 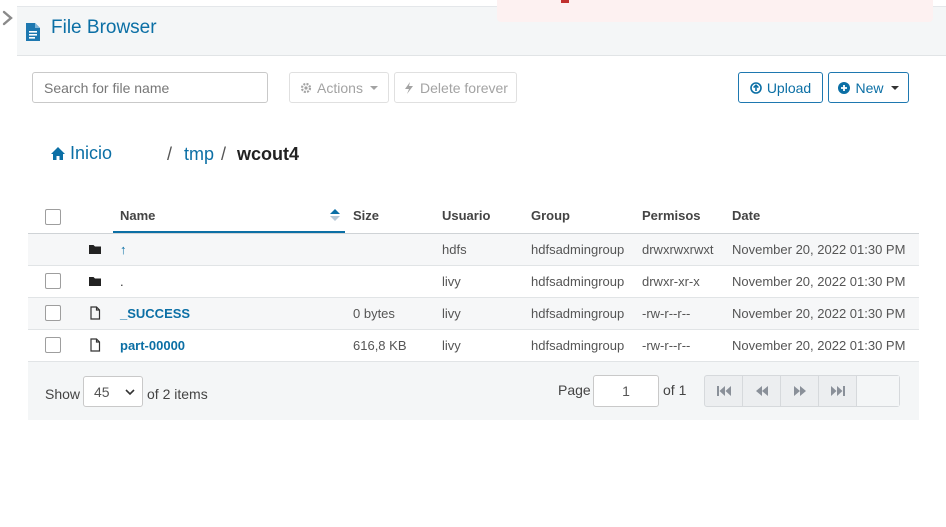 I want to click on column-size: Size, so click(x=366, y=215).